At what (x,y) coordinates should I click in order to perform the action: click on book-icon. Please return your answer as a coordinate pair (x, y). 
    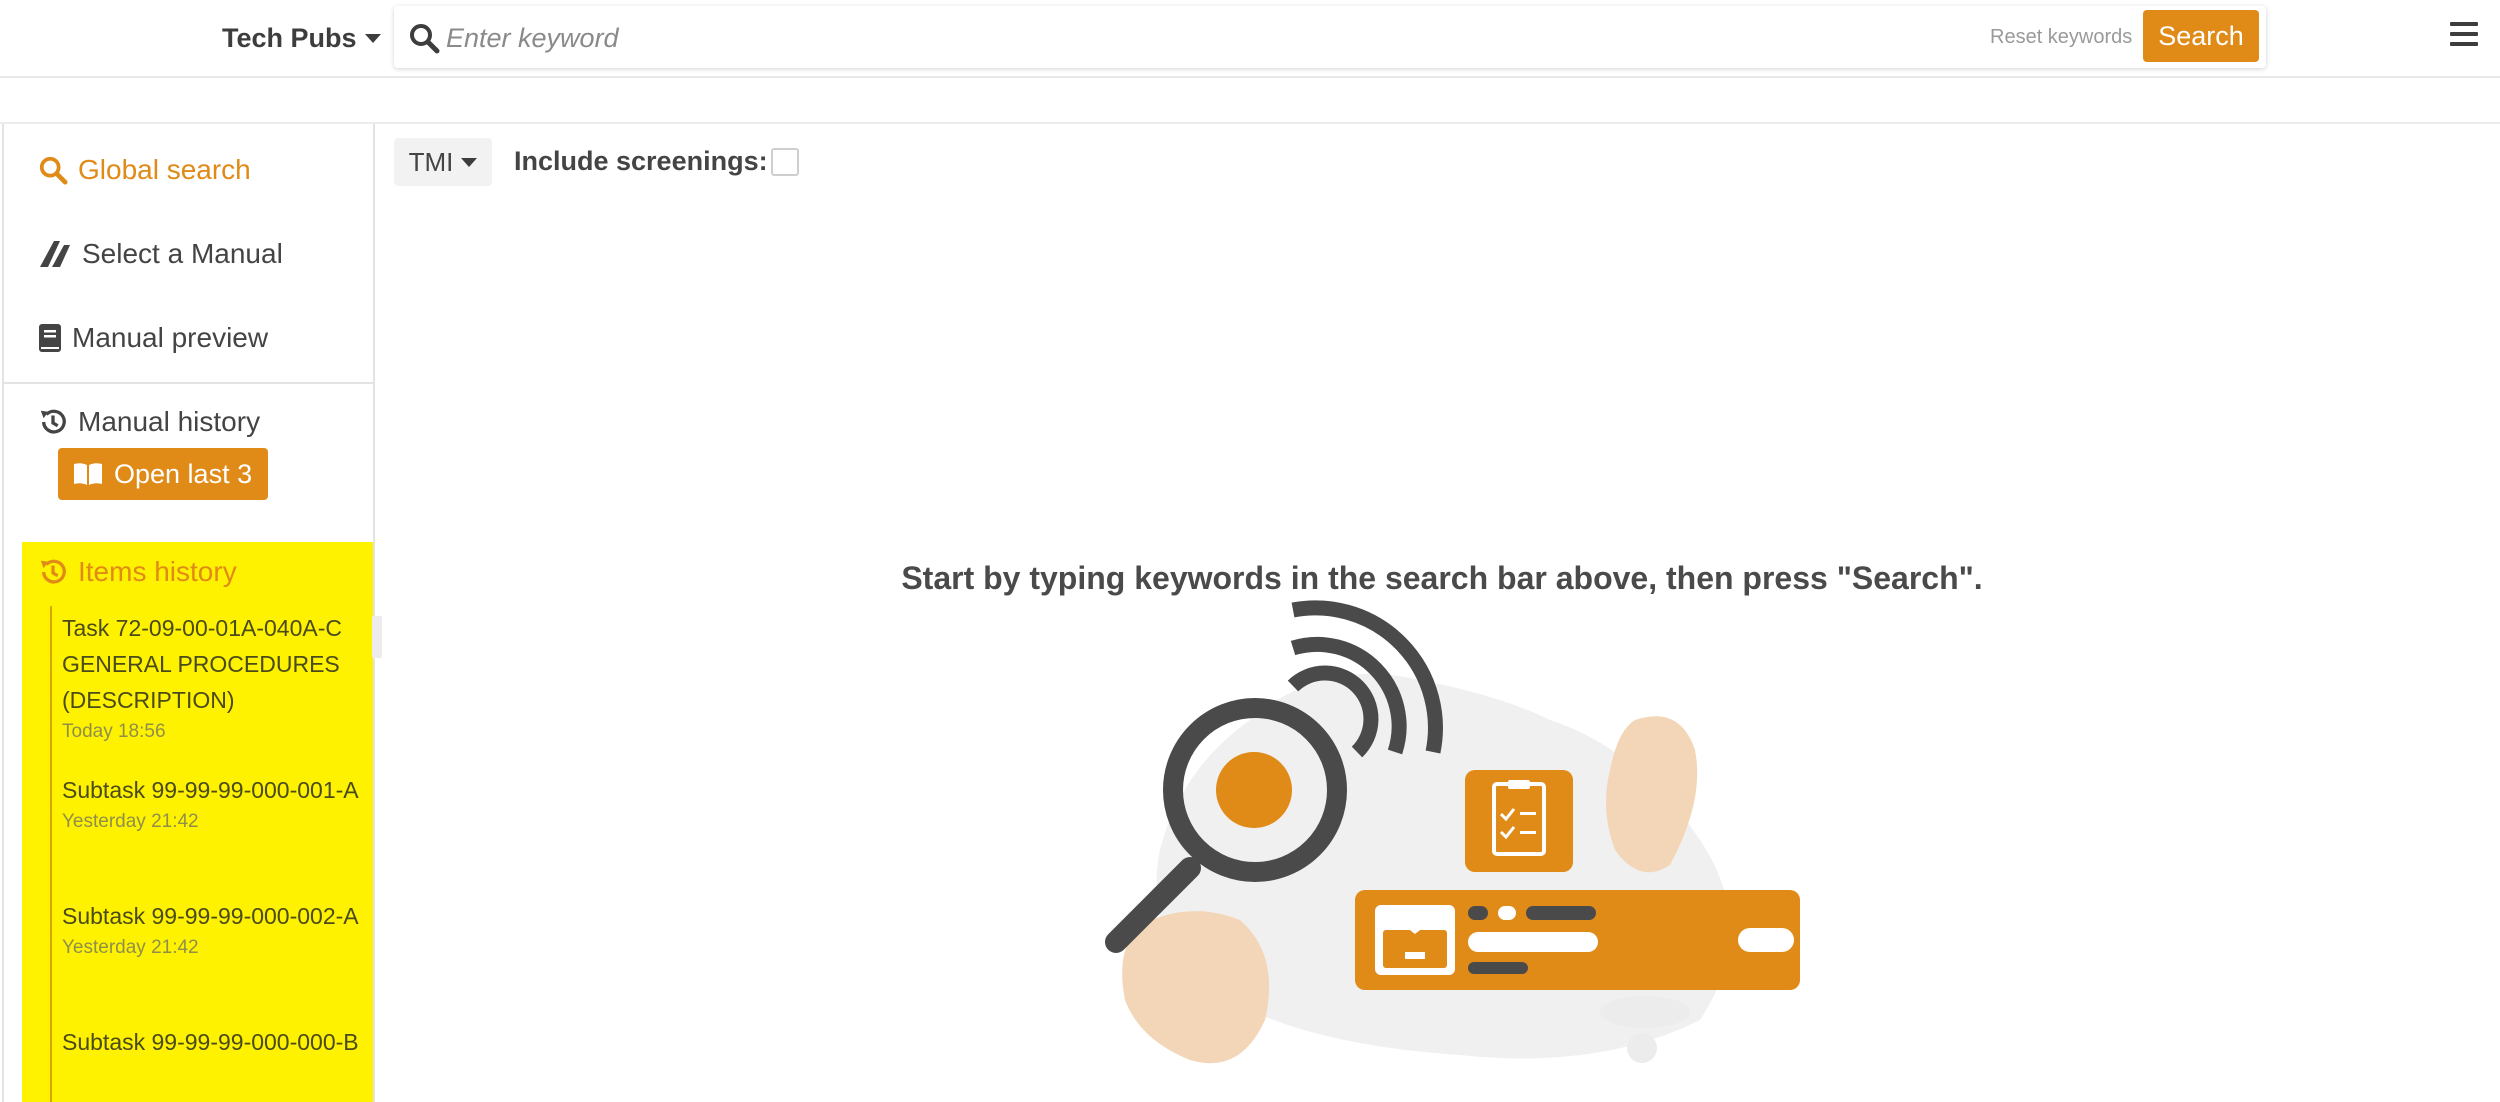
    Looking at the image, I should click on (50, 338).